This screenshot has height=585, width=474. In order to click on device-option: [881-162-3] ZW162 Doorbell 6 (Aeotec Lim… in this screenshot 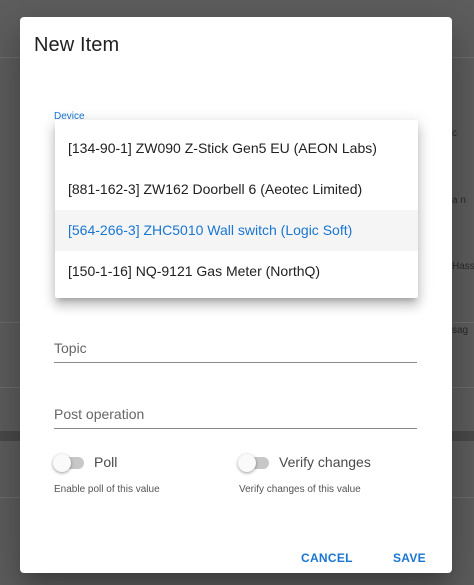, I will do `click(236, 189)`.